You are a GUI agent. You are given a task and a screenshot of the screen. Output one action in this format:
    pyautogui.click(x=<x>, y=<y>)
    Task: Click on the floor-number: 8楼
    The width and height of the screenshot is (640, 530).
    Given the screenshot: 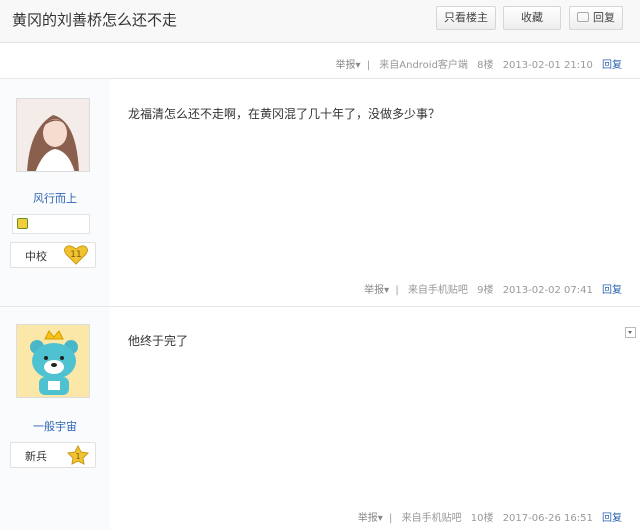 What is the action you would take?
    pyautogui.click(x=485, y=65)
    